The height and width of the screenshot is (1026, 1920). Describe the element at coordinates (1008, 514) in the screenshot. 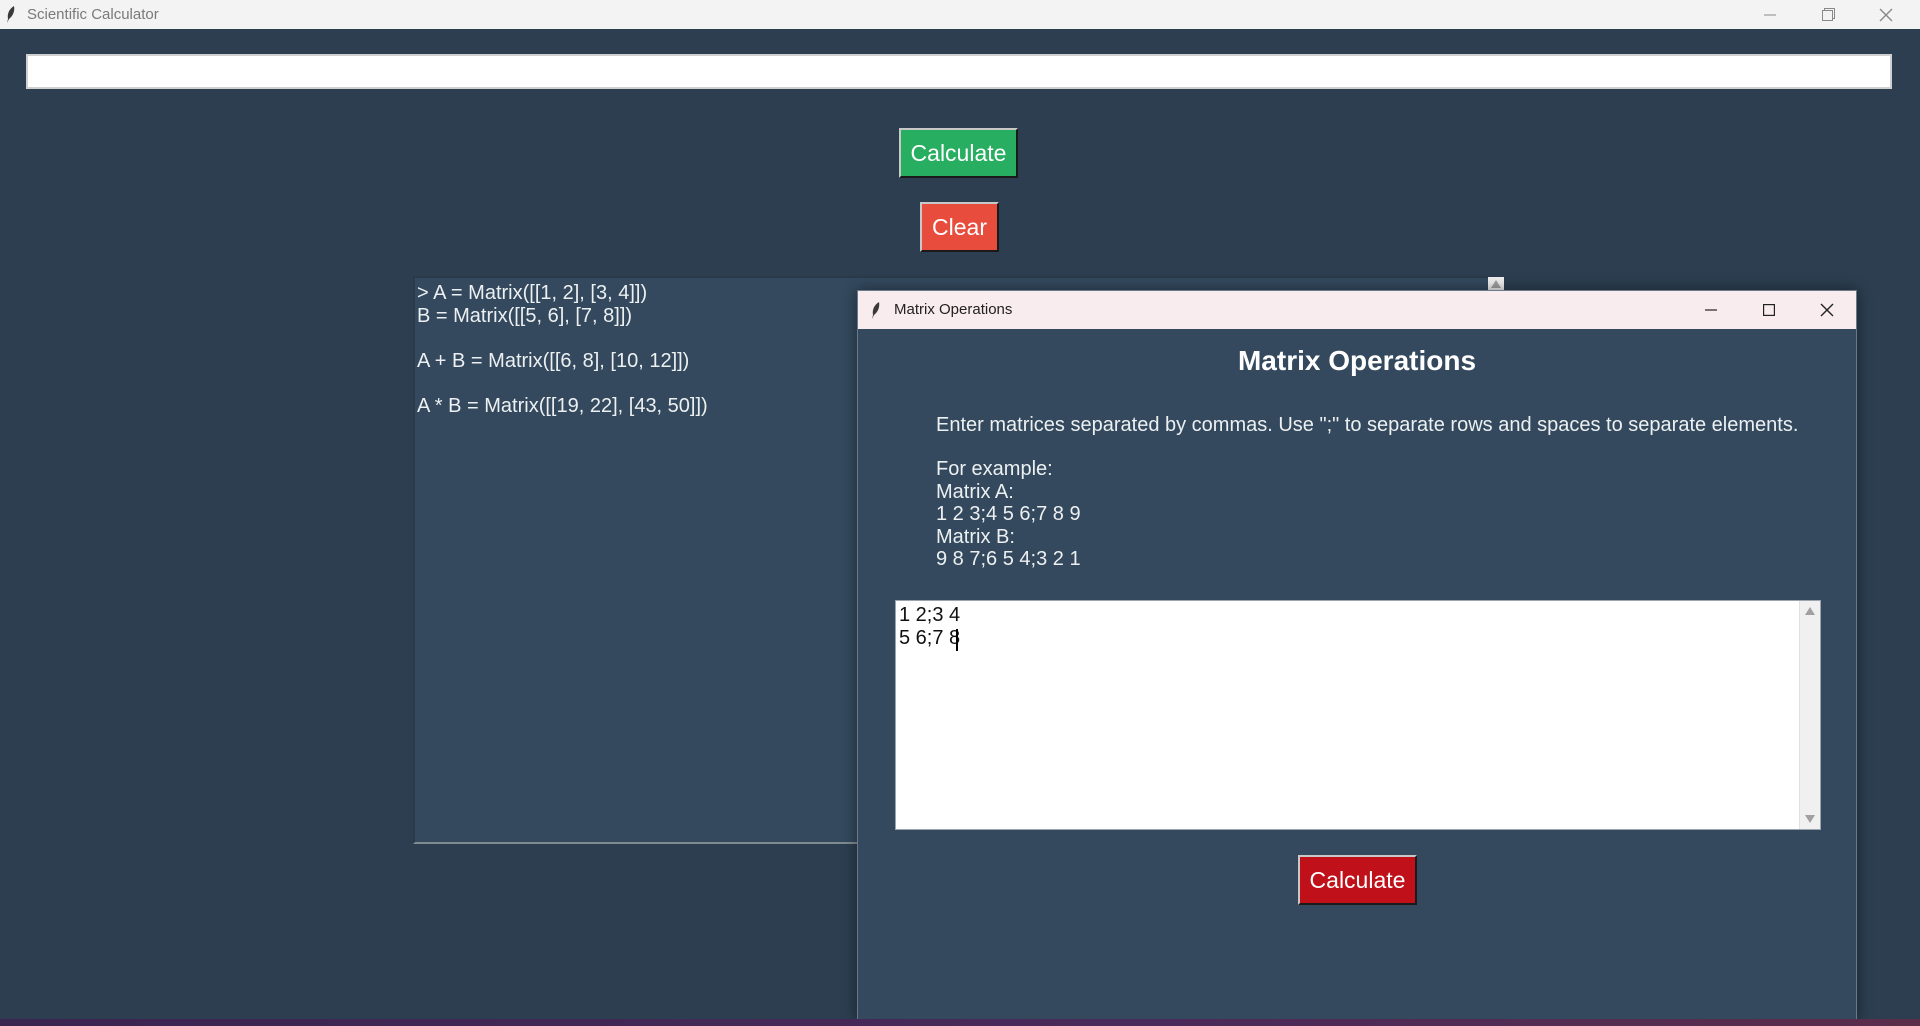

I see `example-line: 1 2 3;4 5 6;7 8 9` at that location.